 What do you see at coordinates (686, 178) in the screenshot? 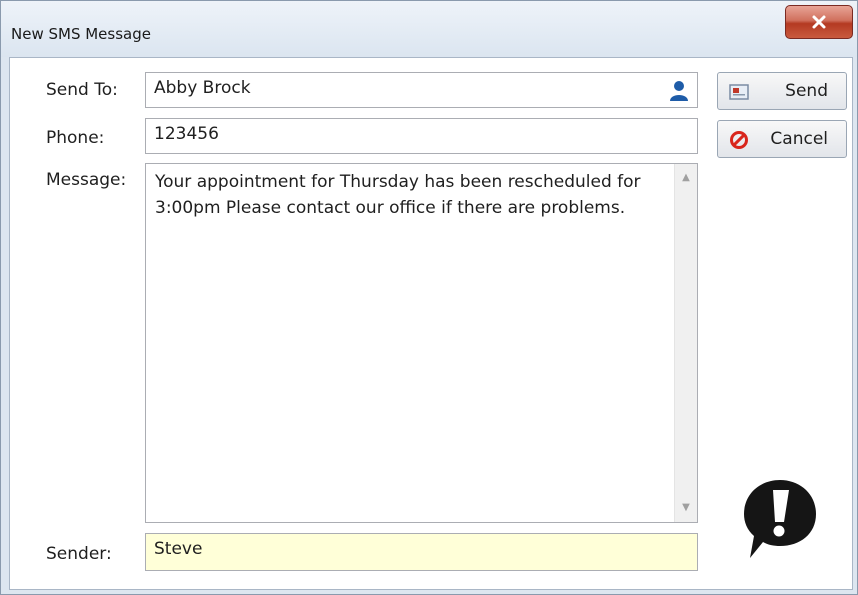
I see `scroll-up-arrow-icon: ▲` at bounding box center [686, 178].